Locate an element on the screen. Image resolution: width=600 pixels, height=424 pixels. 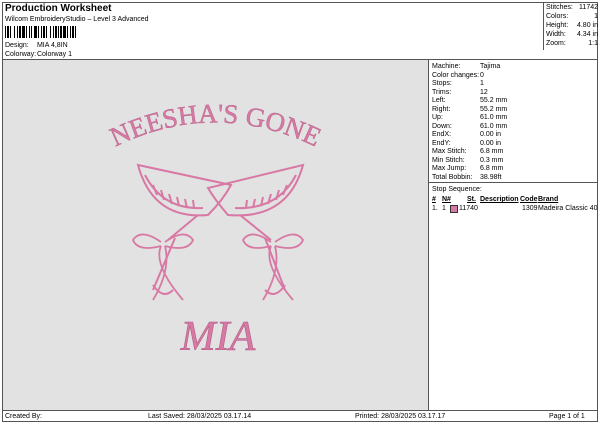
machine-info-value: Tajima is located at coordinates (490, 66).